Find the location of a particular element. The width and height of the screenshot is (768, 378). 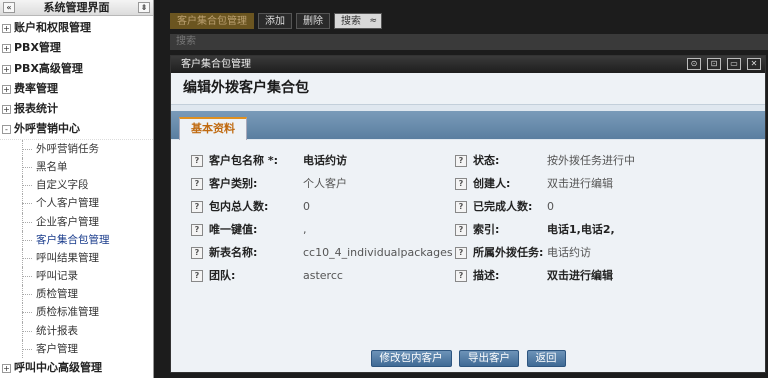

field-label: 索引: is located at coordinates (486, 229).